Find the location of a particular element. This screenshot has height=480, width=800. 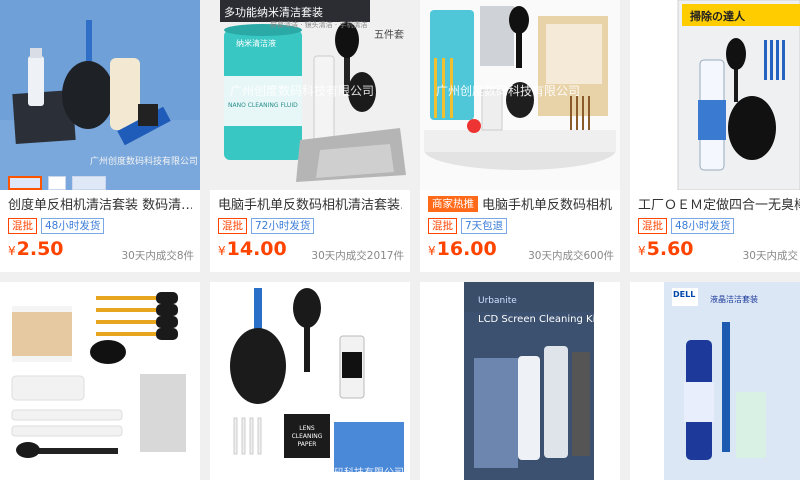

product-image: 掃除の達人 is located at coordinates (715, 95).